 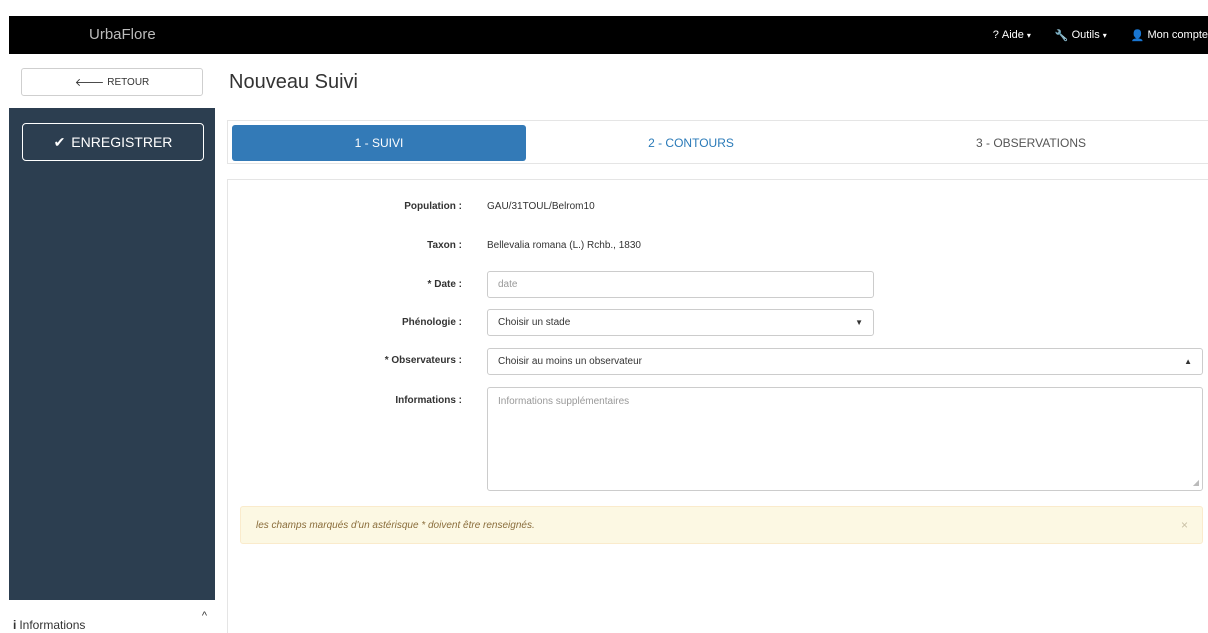 I want to click on informations-field-label: Informations :, so click(x=428, y=400).